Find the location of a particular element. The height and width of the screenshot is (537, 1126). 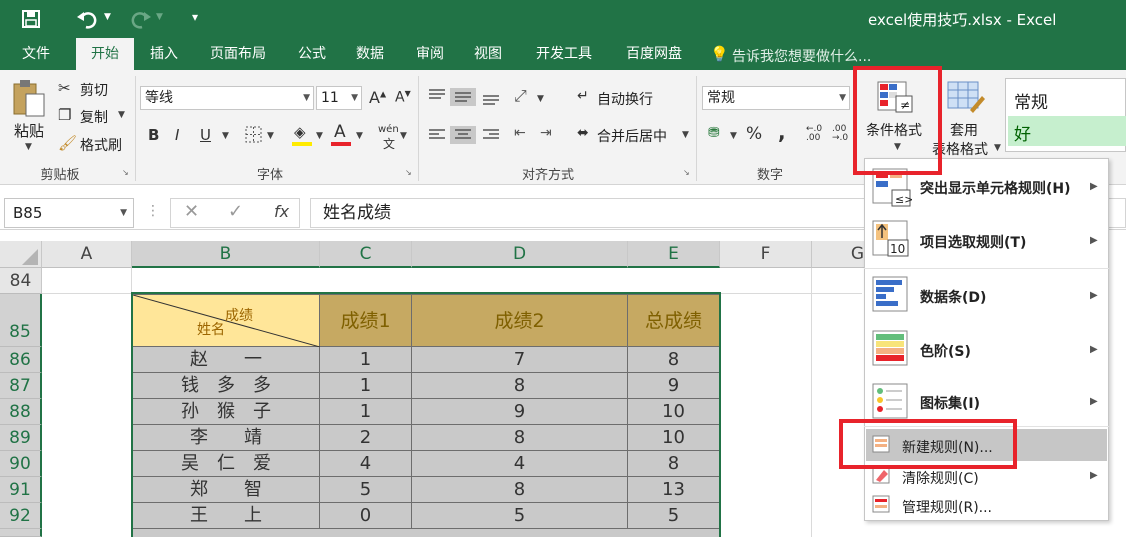

decrease-indent-icon: ⇤ is located at coordinates (520, 133).